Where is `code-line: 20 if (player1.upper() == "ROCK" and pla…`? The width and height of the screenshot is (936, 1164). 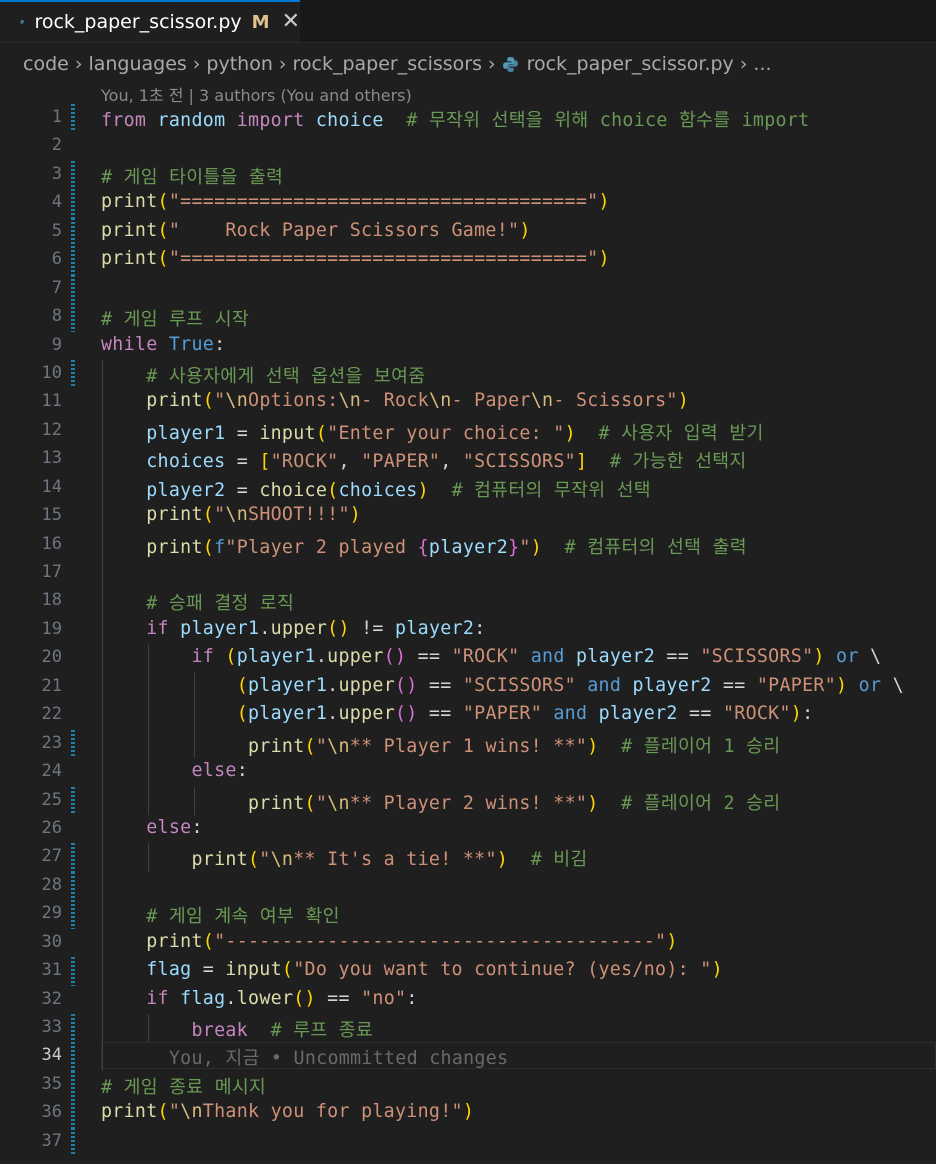
code-line: 20 if (player1.upper() == "ROCK" and pla… is located at coordinates (468, 658).